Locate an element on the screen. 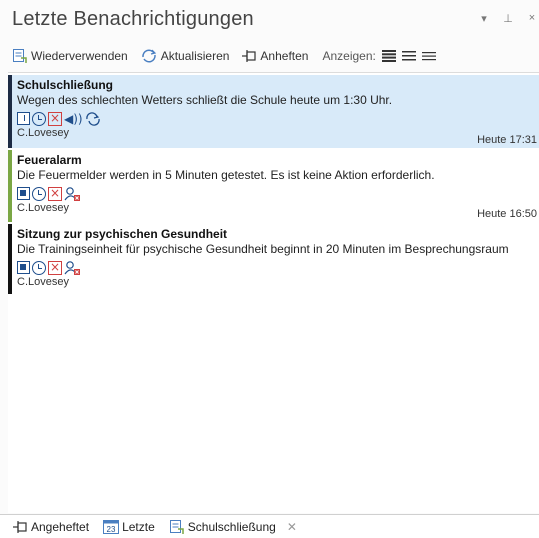 The image size is (539, 538). pin-window-icon: ⊥ is located at coordinates (508, 18).